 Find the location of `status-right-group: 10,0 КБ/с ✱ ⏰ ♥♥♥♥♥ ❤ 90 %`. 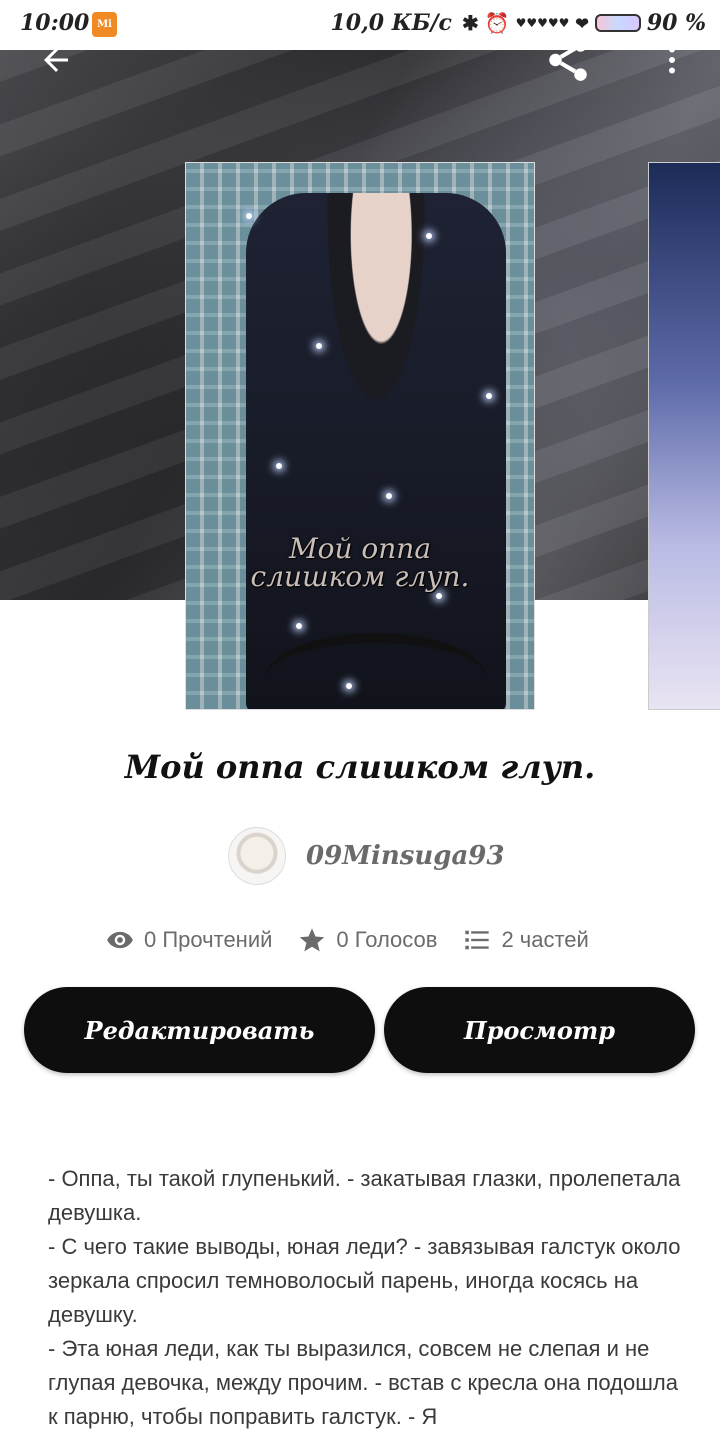

status-right-group: 10,0 КБ/с ✱ ⏰ ♥♥♥♥♥ ❤ 90 % is located at coordinates (518, 23).